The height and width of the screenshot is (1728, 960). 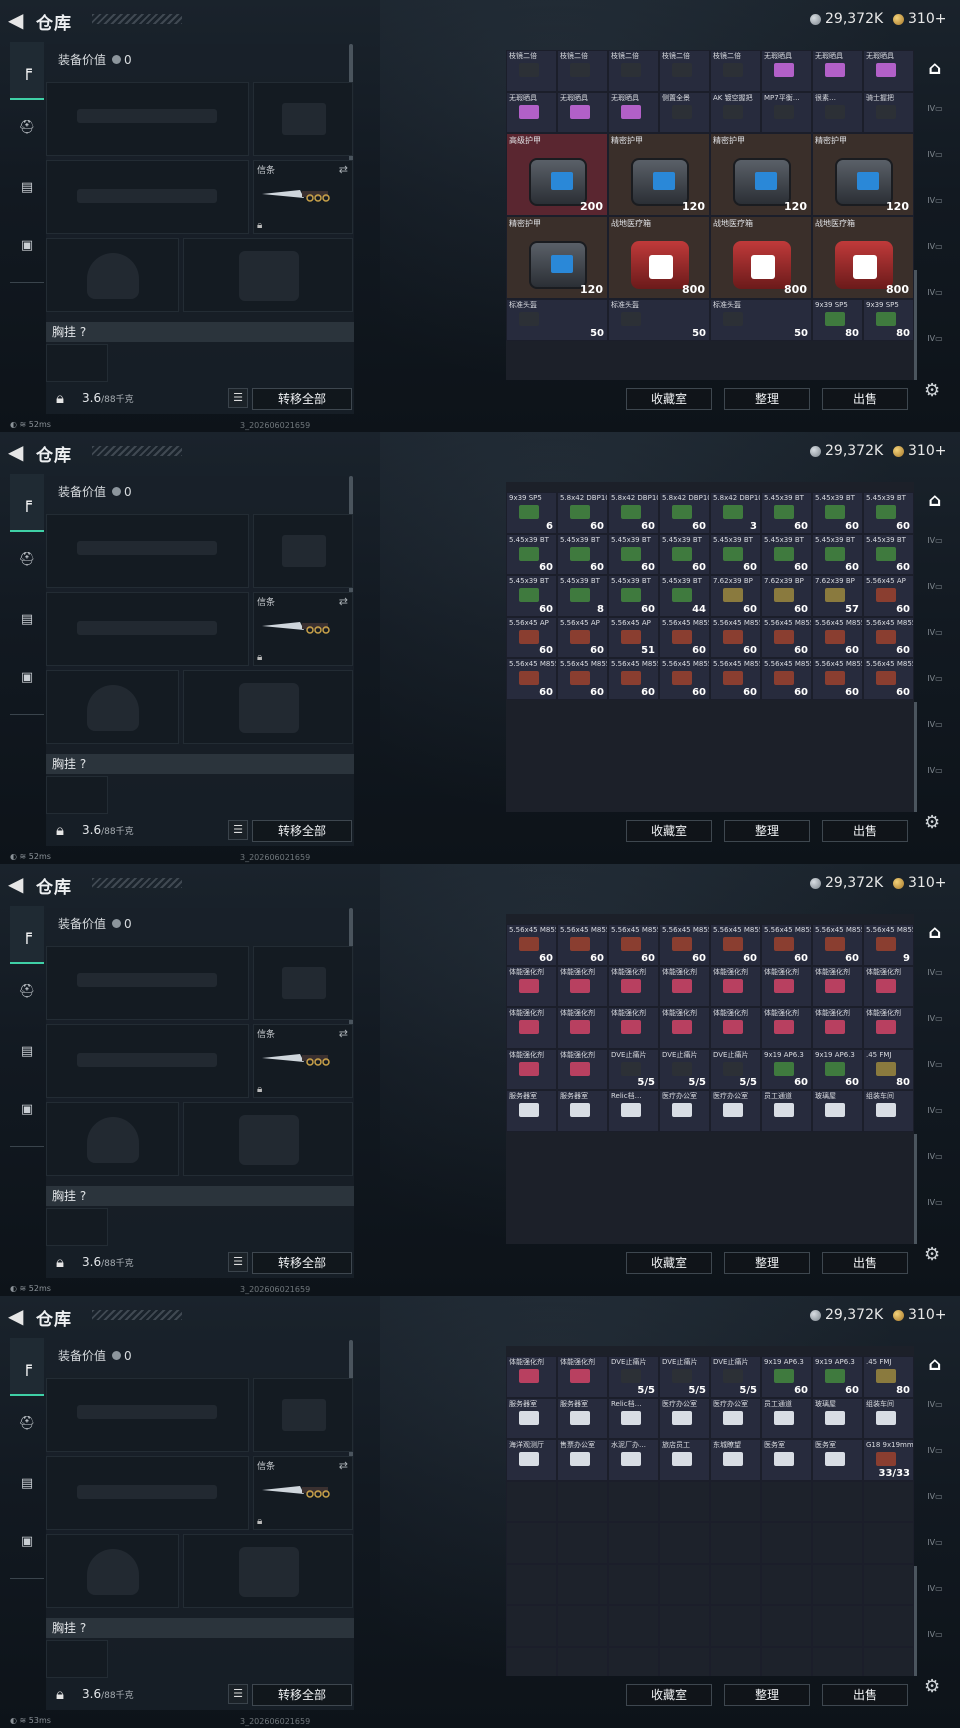 What do you see at coordinates (27, 1484) in the screenshot?
I see `tab-supplies: ▤` at bounding box center [27, 1484].